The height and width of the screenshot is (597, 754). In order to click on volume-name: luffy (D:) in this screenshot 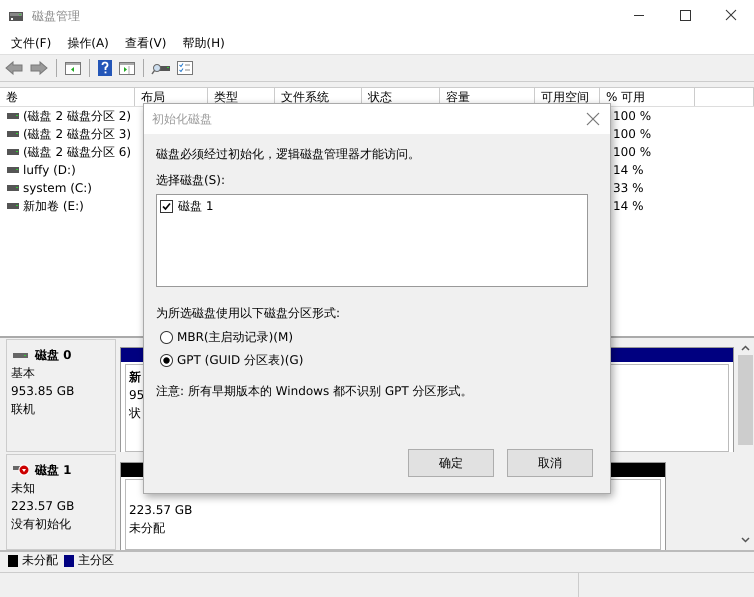, I will do `click(49, 170)`.